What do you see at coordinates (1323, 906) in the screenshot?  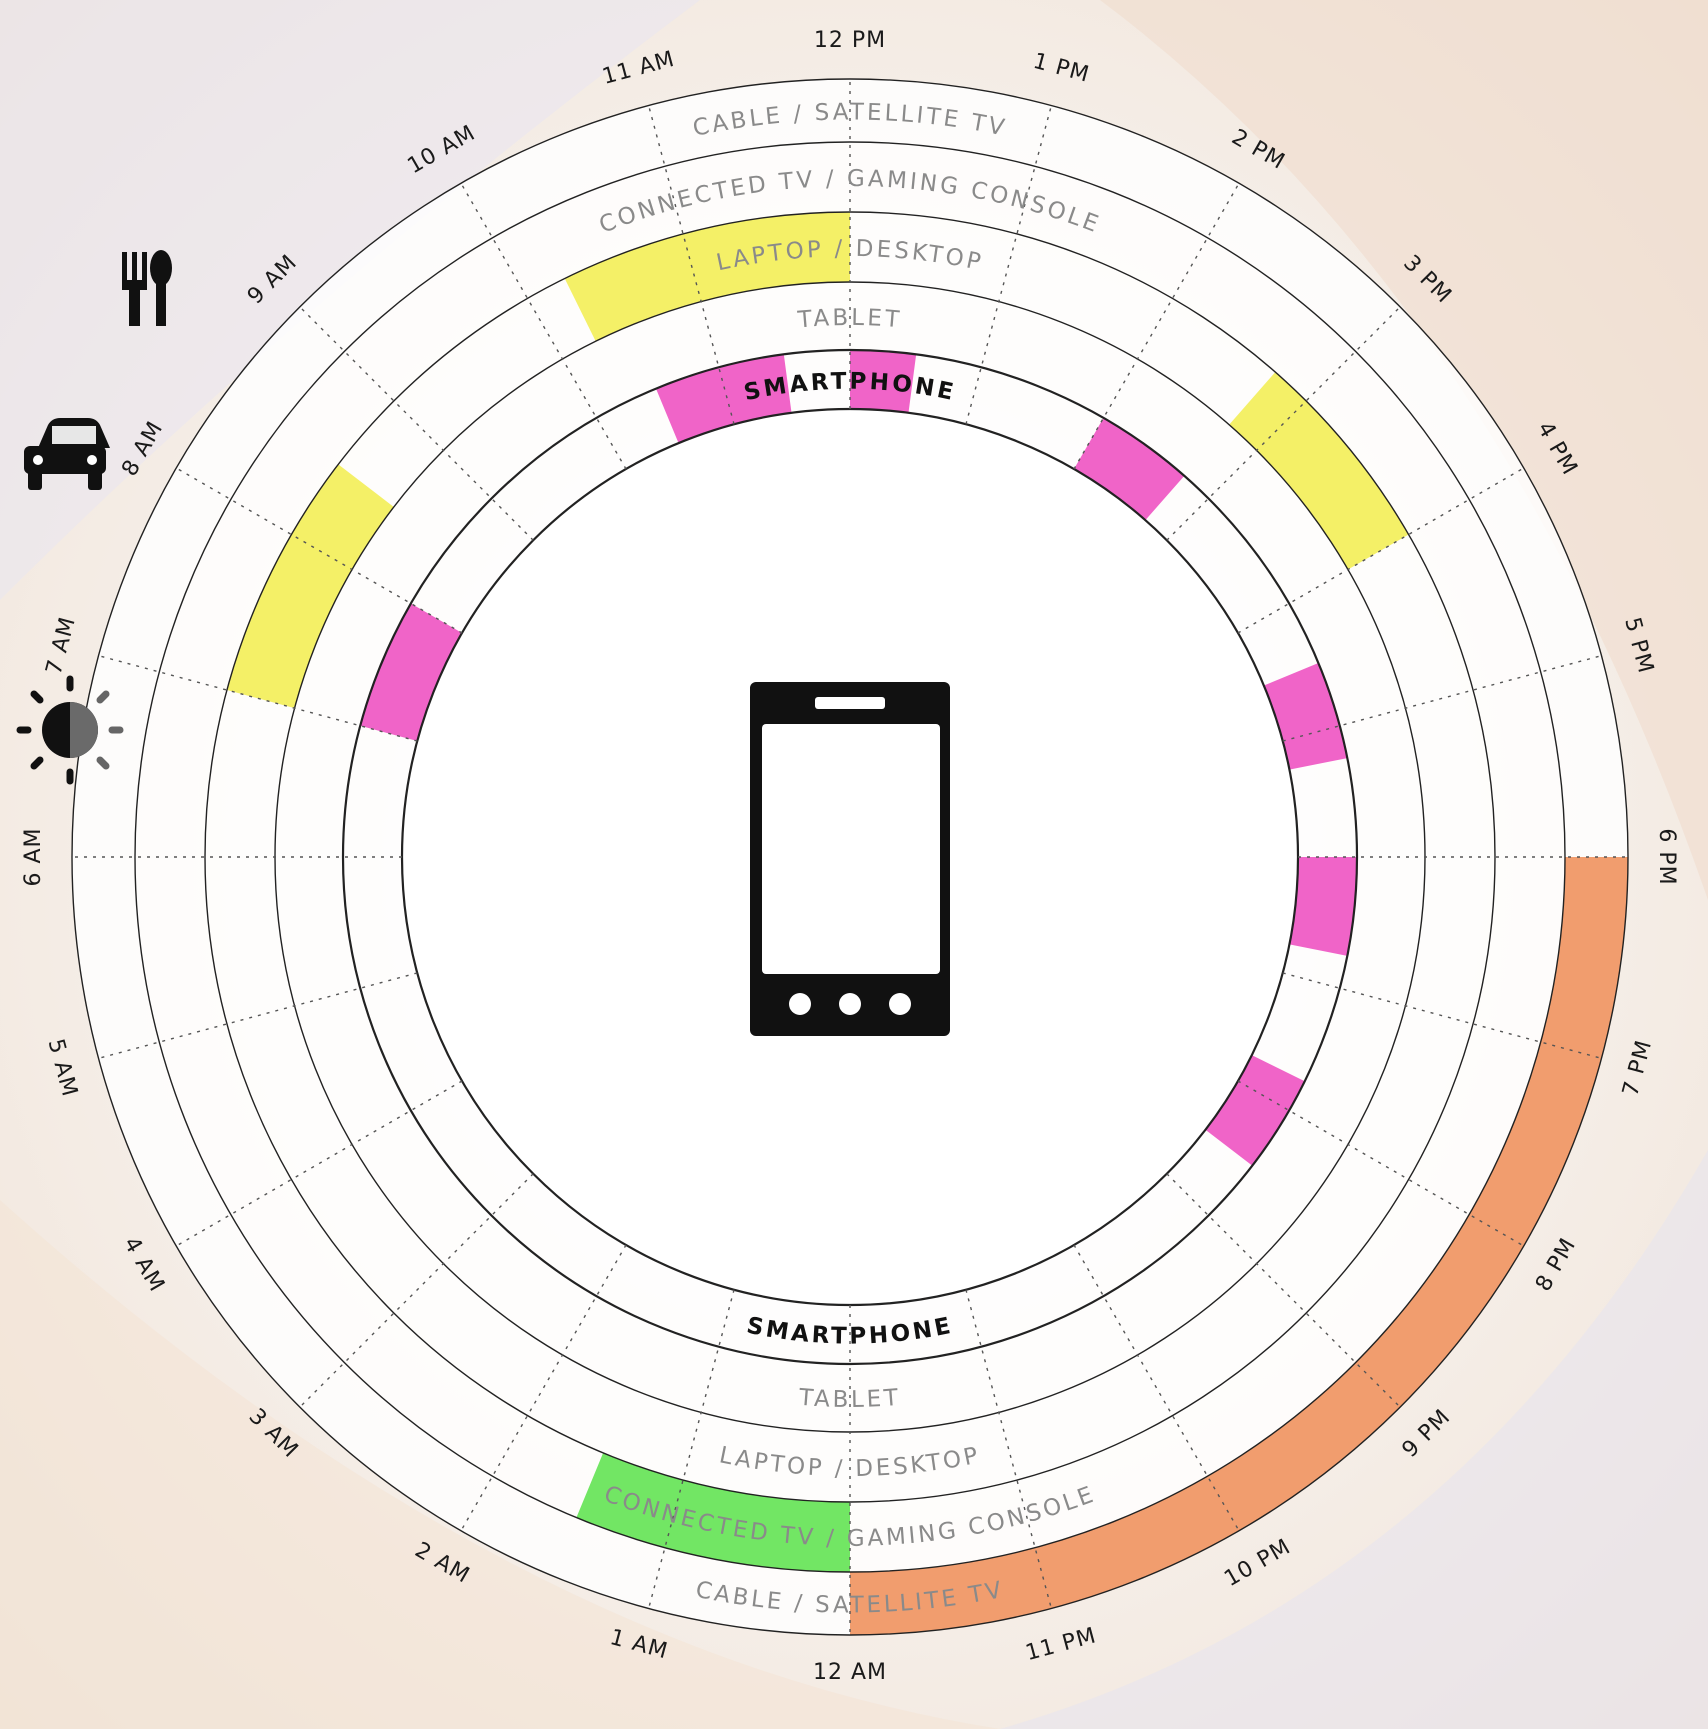 I see `usage-block-smartphone` at bounding box center [1323, 906].